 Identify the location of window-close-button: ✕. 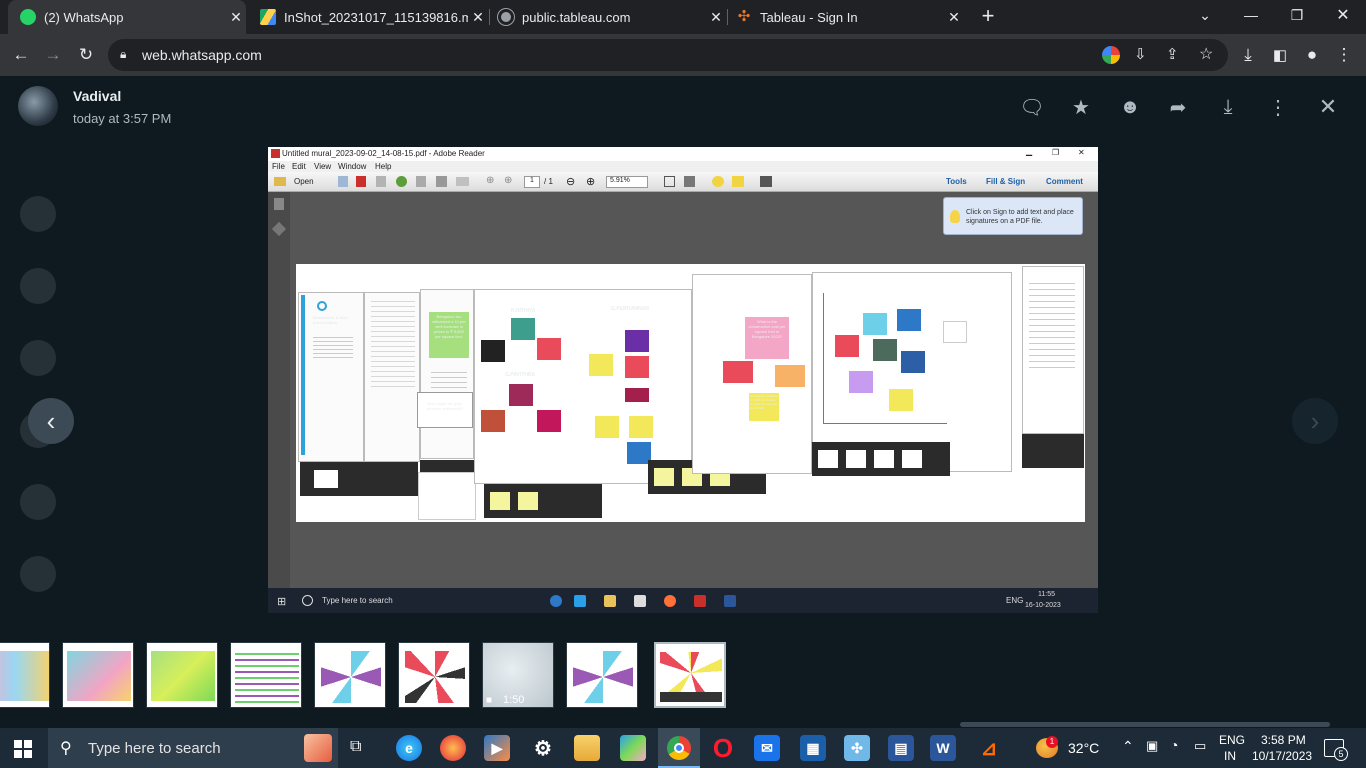
(1343, 15).